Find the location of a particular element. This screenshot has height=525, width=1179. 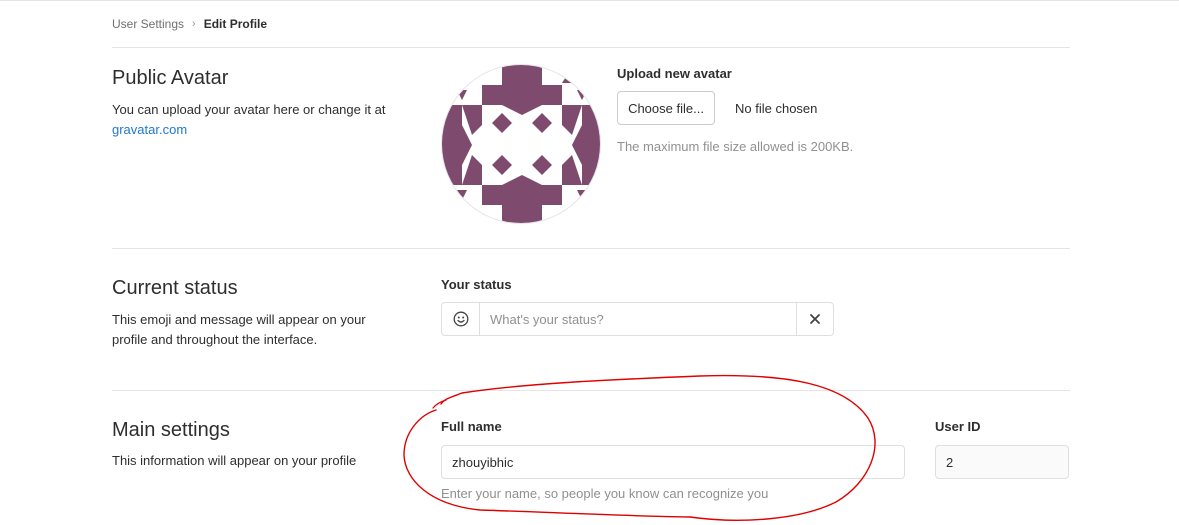

avatar-size-help: The maximum file size allowed is 200KB. is located at coordinates (735, 146).